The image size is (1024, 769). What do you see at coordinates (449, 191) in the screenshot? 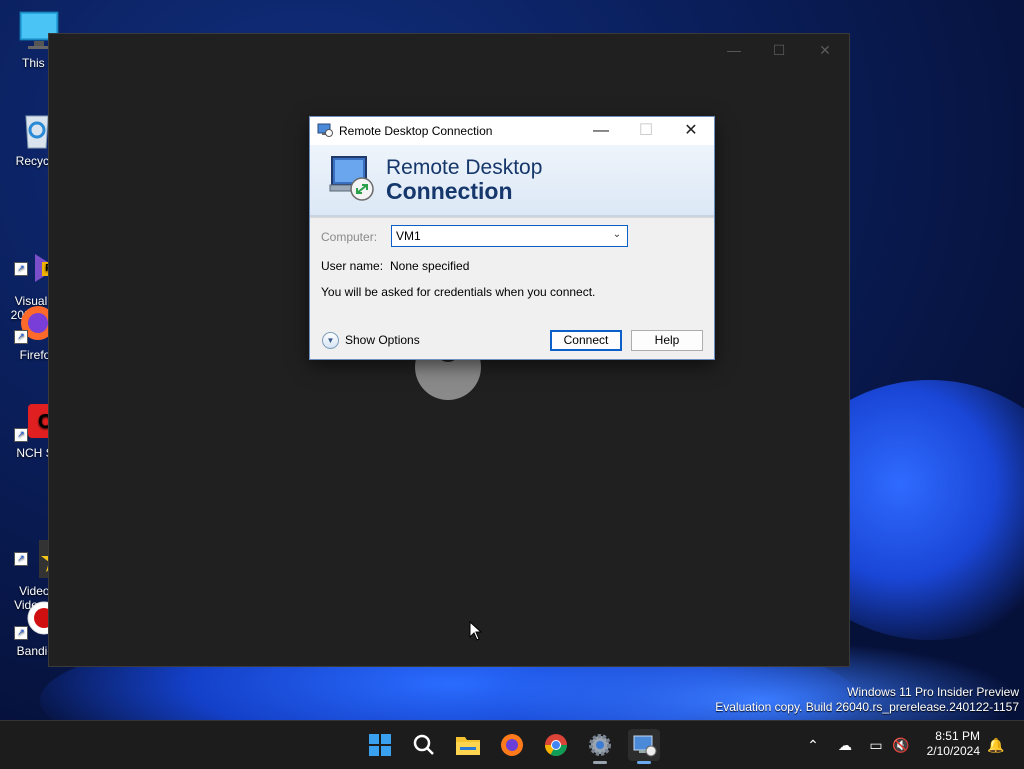
I see `banner-title-line2: Connection` at bounding box center [449, 191].